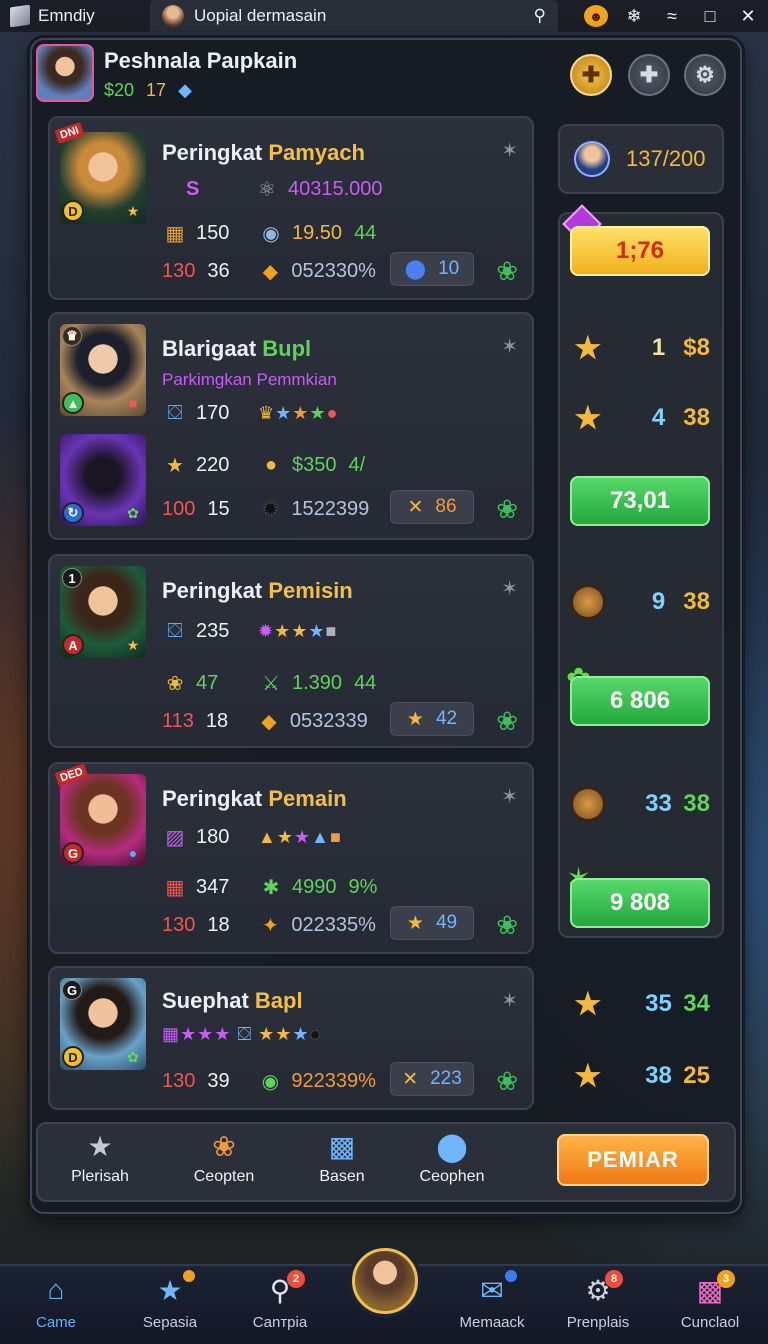 This screenshot has height=1344, width=768. I want to click on chip-value: 86, so click(446, 506).